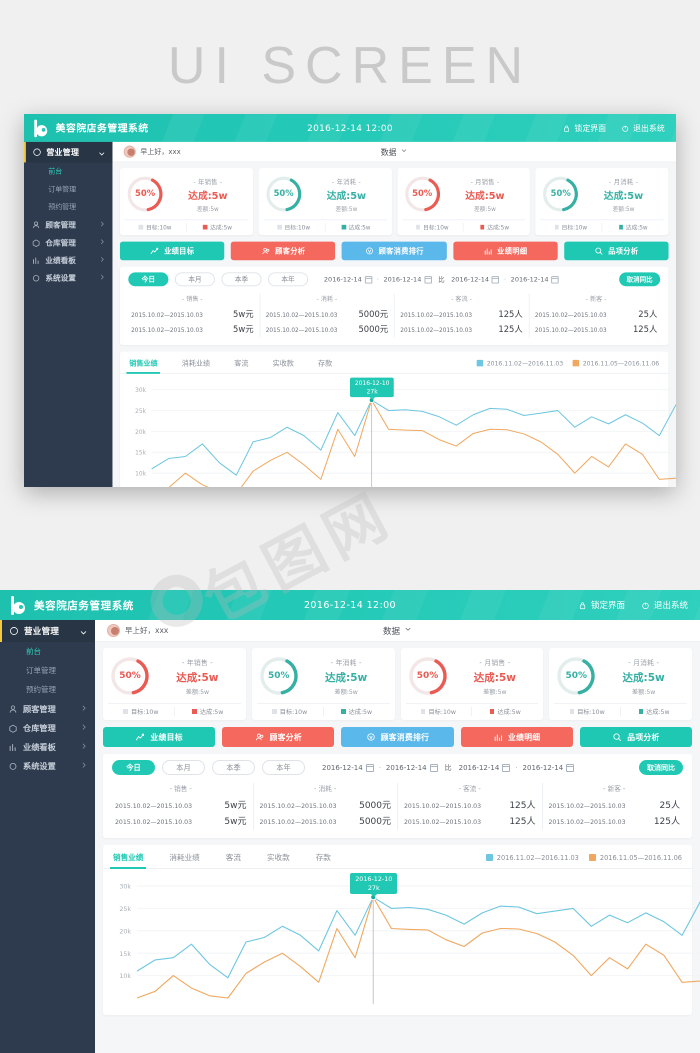 The image size is (700, 1053). I want to click on sidebar-subitem-label: 前台, so click(55, 171).